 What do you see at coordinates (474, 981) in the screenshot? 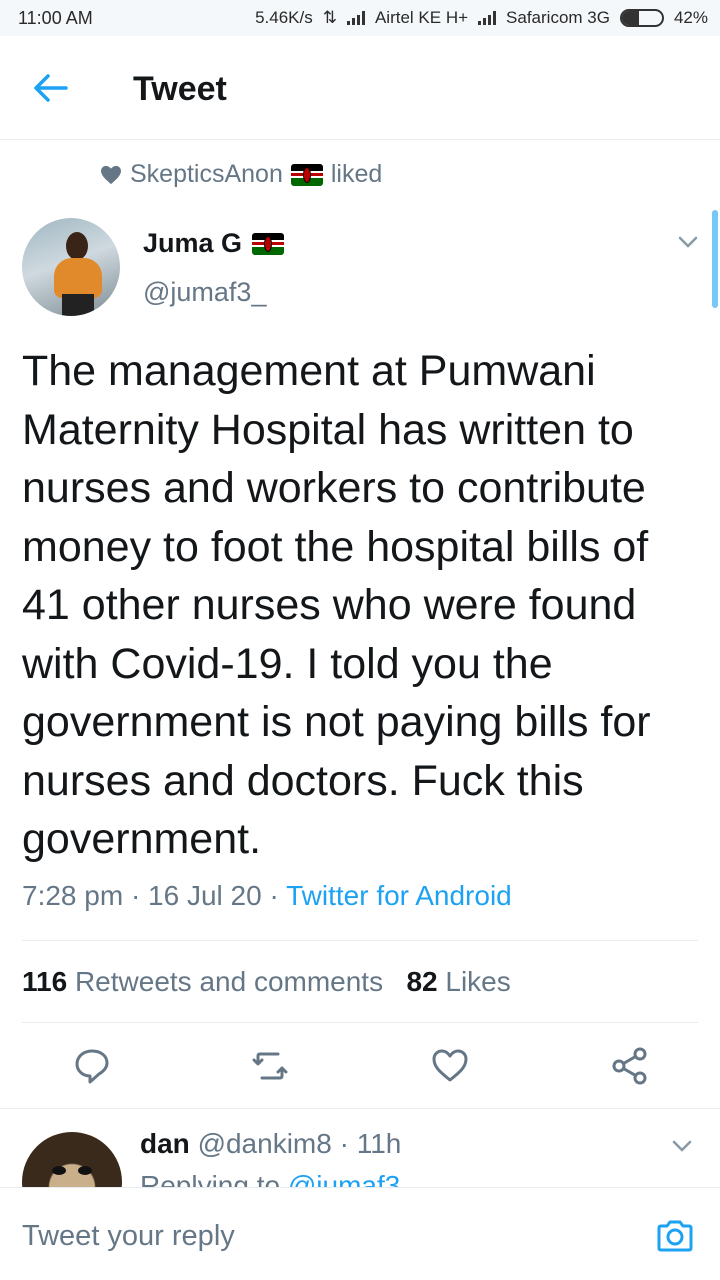
I see `likes-label: Likes` at bounding box center [474, 981].